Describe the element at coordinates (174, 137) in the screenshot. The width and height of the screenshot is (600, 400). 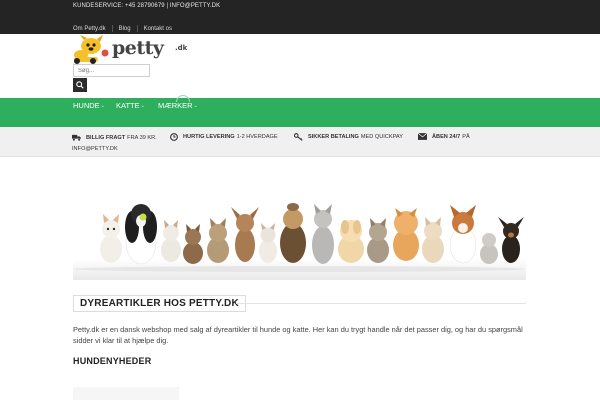
I see `clock-icon` at that location.